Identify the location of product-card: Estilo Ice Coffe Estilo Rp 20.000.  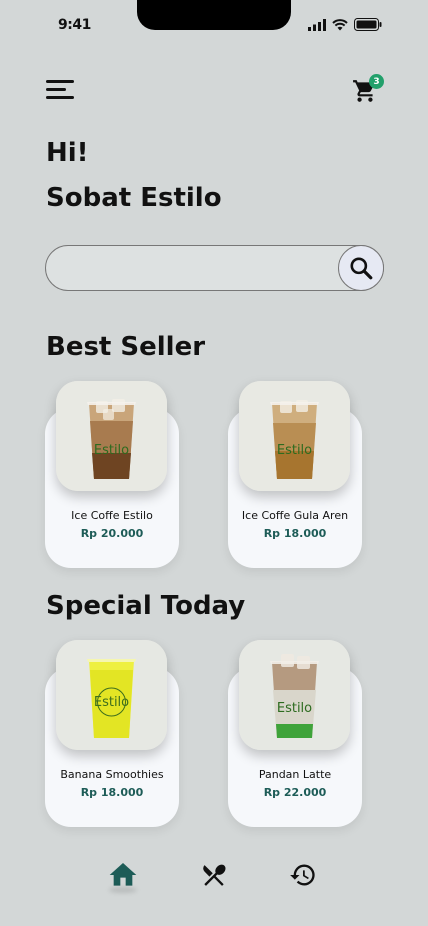
(112, 474).